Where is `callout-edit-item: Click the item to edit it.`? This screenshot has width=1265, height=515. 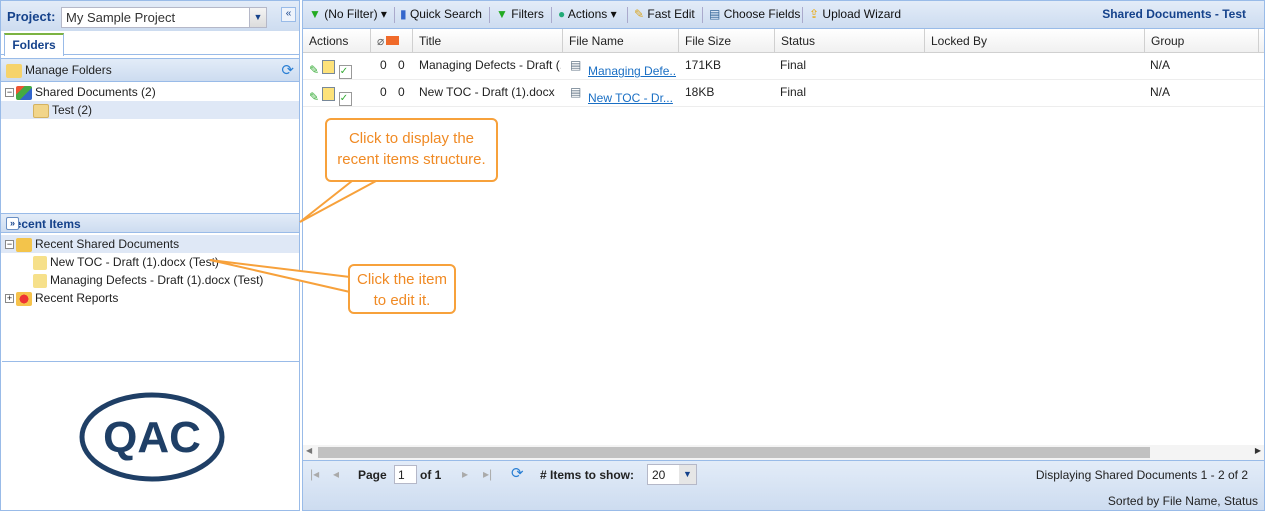
callout-edit-item: Click the item to edit it. is located at coordinates (402, 289).